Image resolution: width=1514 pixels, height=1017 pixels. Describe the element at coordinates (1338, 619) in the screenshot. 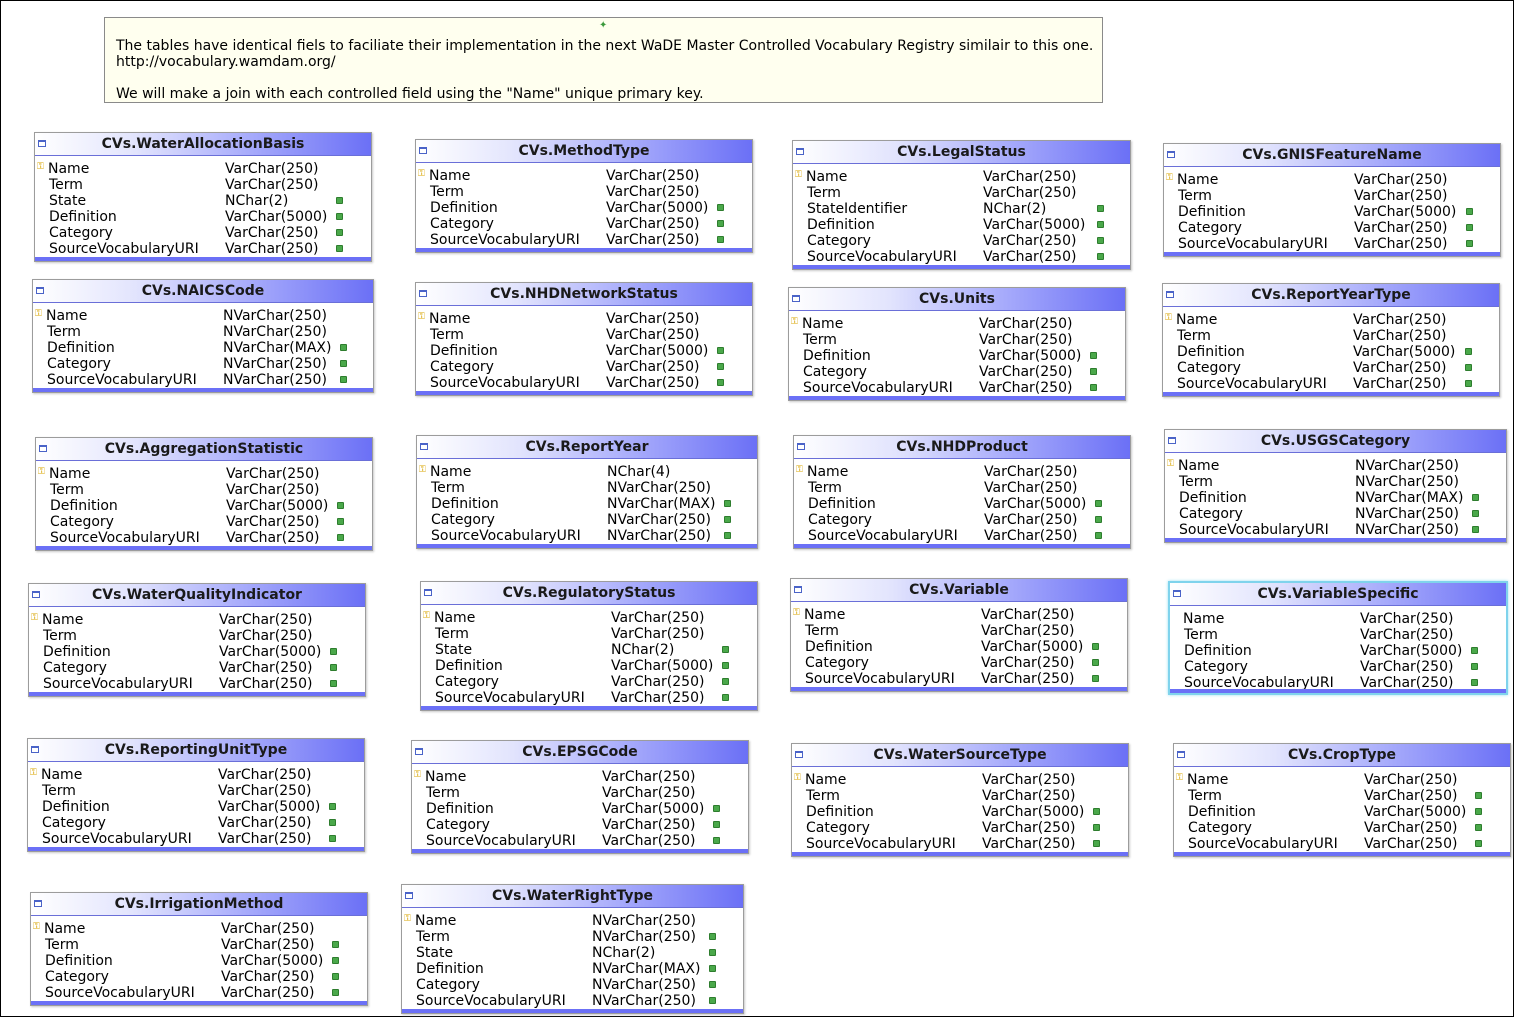

I see `column-row: Name VarChar(250)` at that location.